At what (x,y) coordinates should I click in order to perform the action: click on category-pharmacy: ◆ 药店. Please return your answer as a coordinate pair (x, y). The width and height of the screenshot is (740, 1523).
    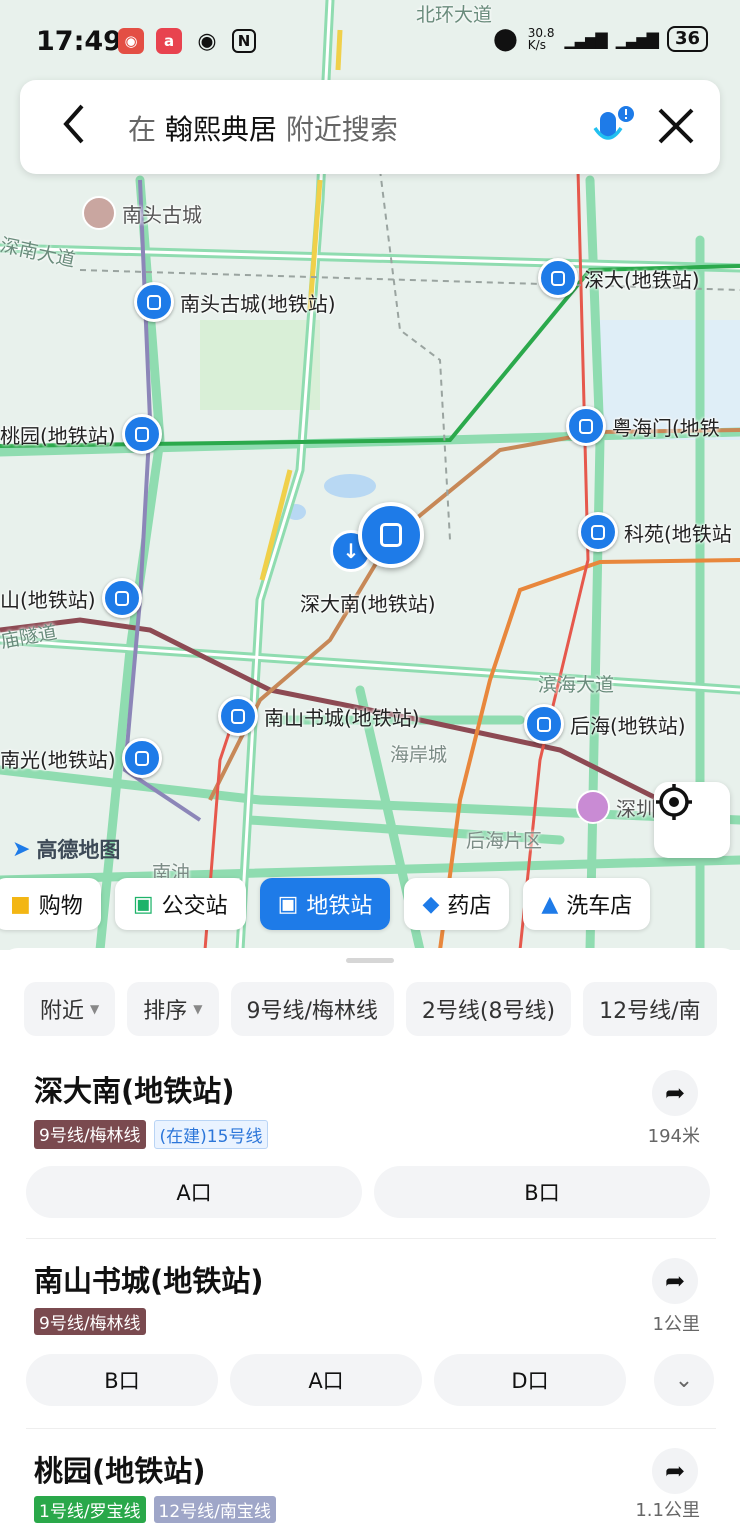
    Looking at the image, I should click on (457, 904).